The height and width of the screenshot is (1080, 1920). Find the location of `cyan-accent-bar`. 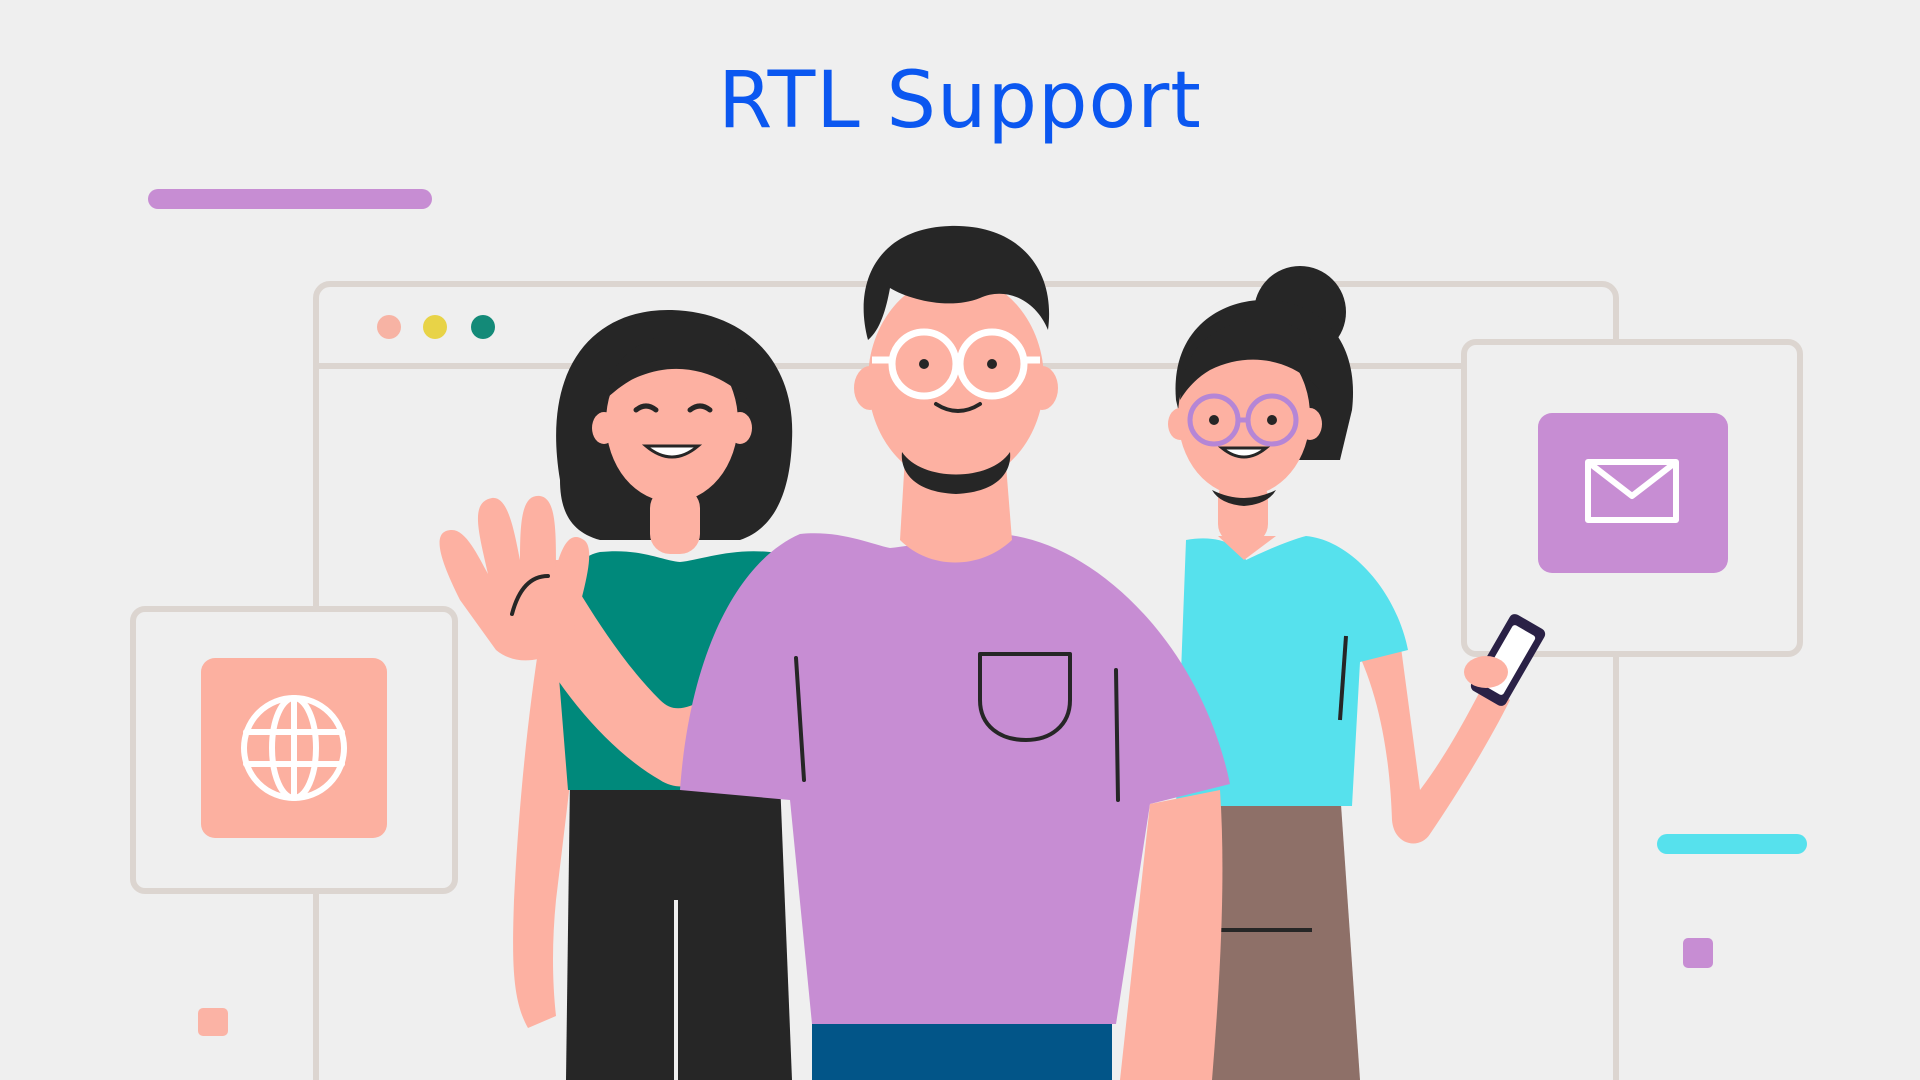

cyan-accent-bar is located at coordinates (1732, 844).